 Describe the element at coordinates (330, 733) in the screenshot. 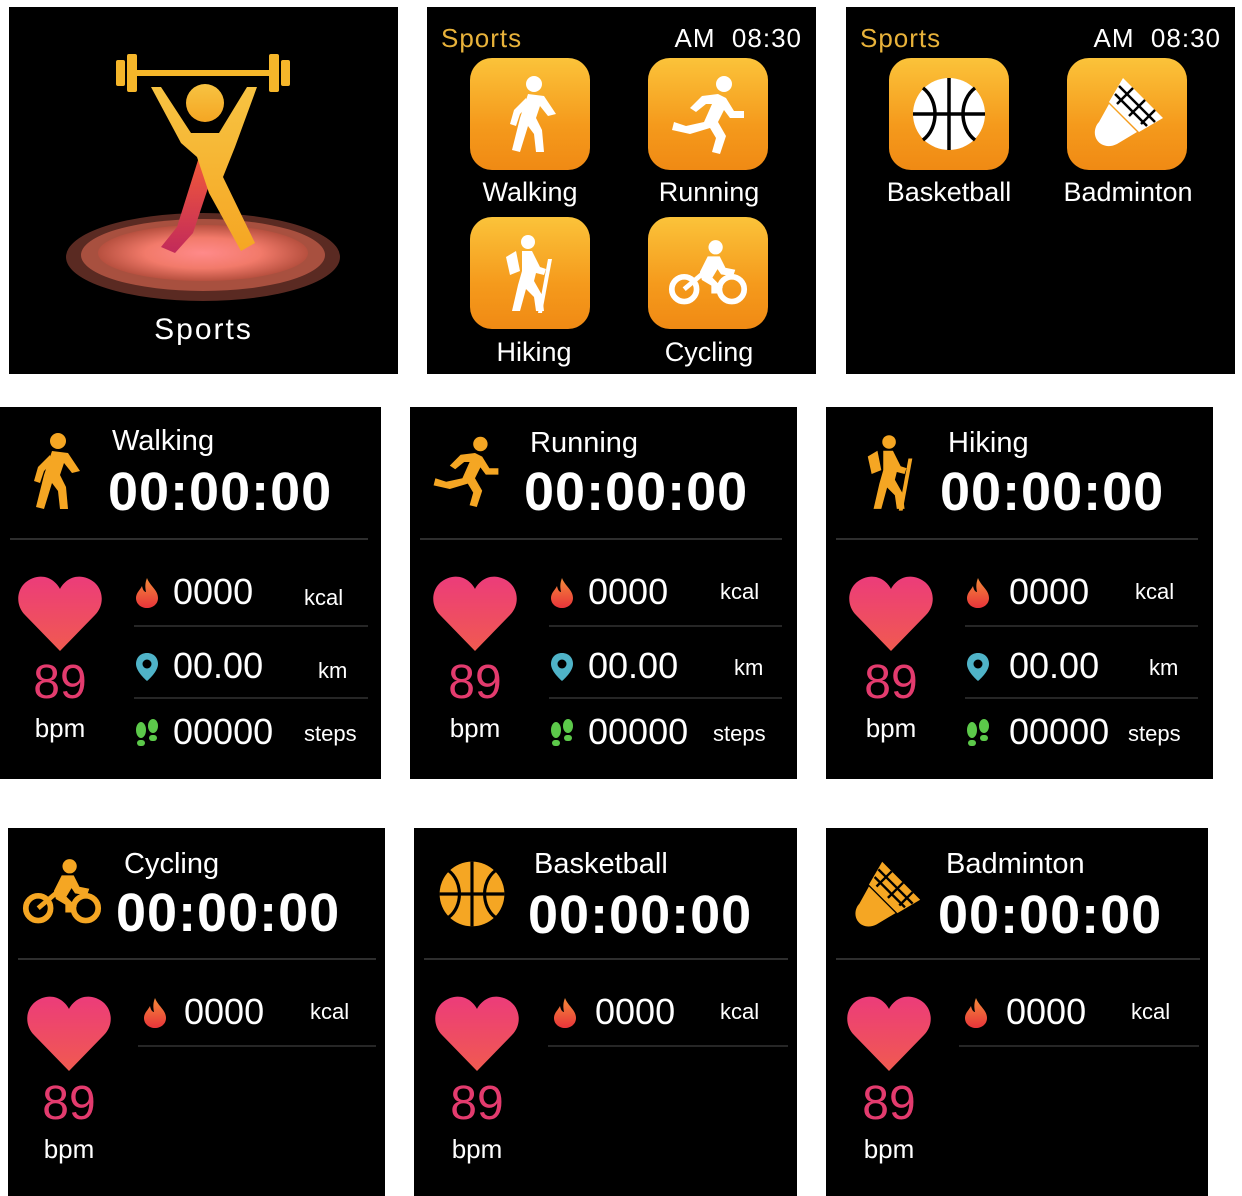

I see `steps-unit: steps` at that location.